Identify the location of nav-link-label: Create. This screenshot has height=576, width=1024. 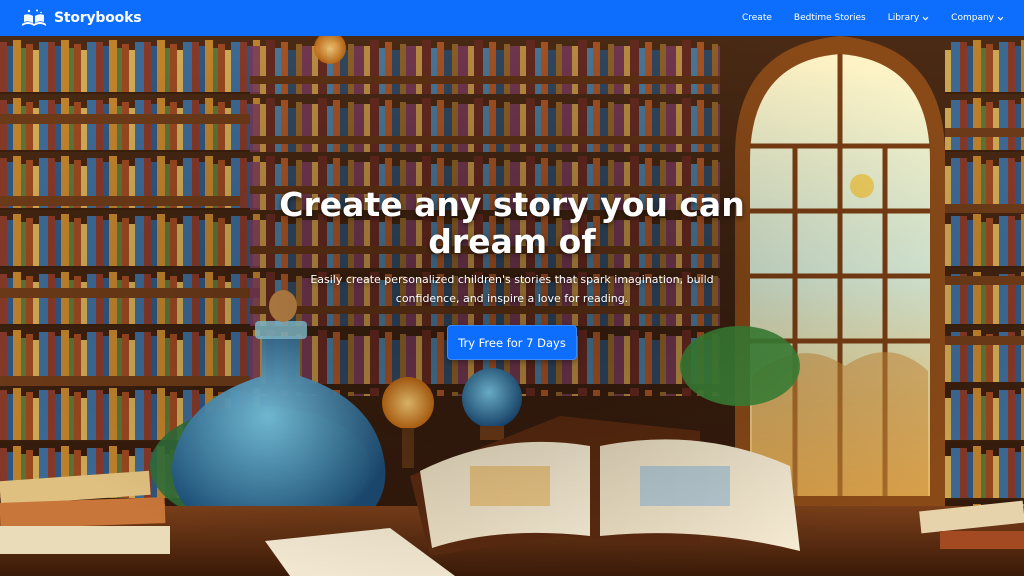
(756, 18).